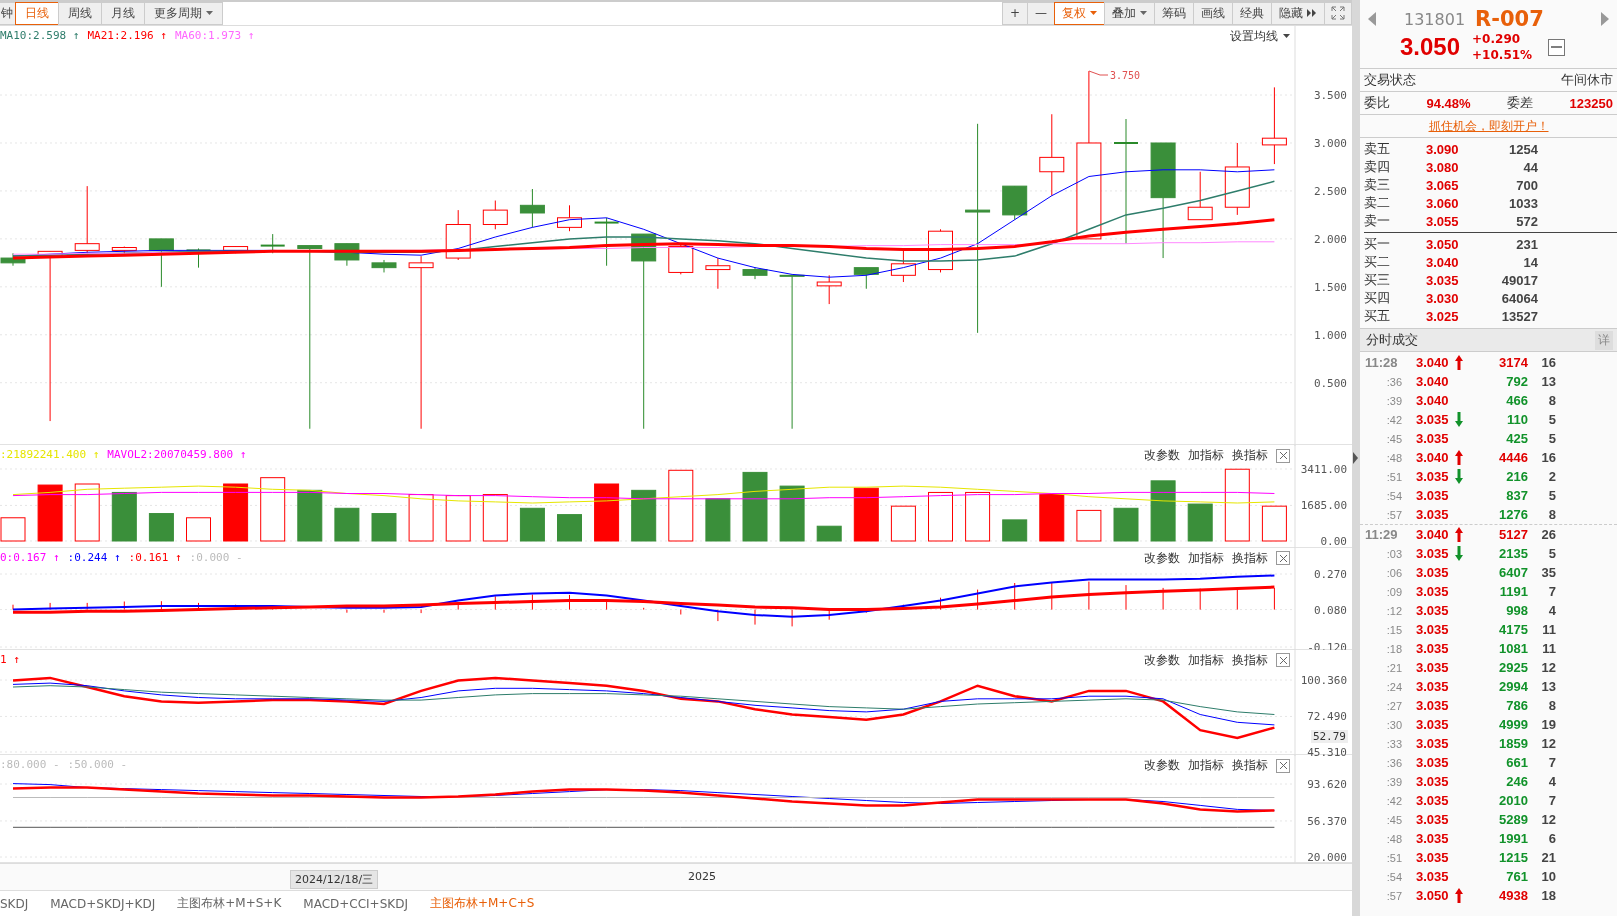 This screenshot has height=916, width=1617. I want to click on legend-text: :0.161 ↑, so click(155, 557).